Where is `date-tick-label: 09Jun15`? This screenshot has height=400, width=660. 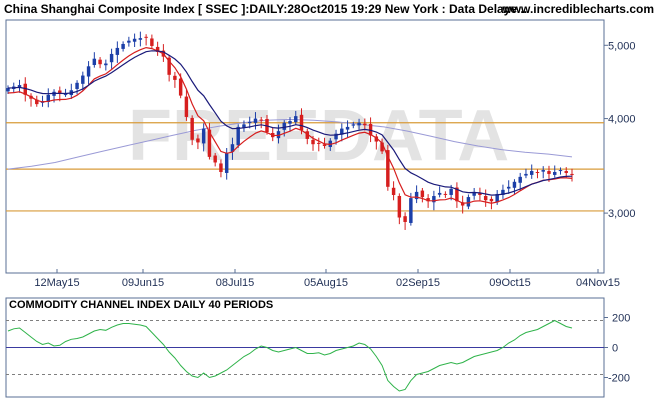 date-tick-label: 09Jun15 is located at coordinates (143, 283).